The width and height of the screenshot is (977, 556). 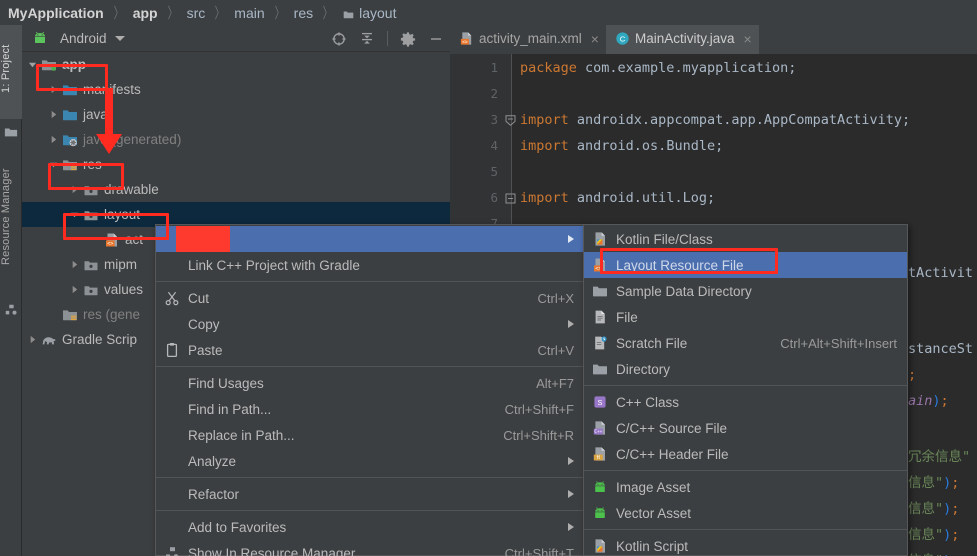 What do you see at coordinates (131, 189) in the screenshot?
I see `tree-node-label: drawable` at bounding box center [131, 189].